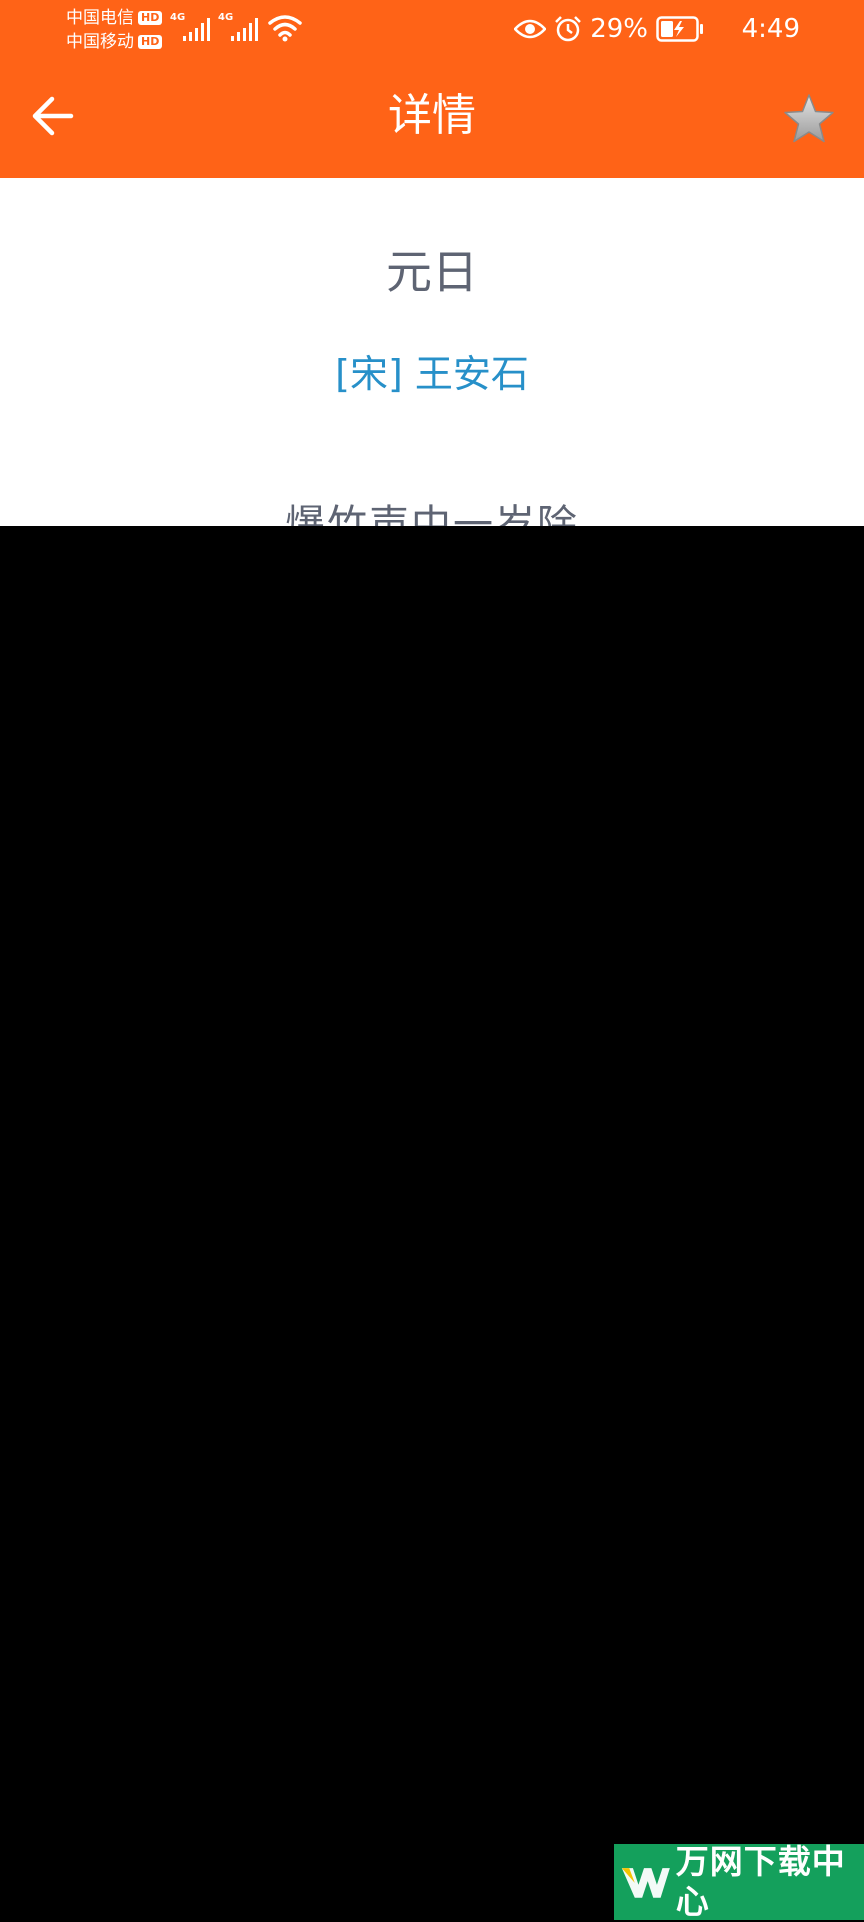 This screenshot has height=1922, width=864. I want to click on status-bar: 中国电信 HD 中国移动 HD 4G 4G 29% 4:49, so click(432, 29).